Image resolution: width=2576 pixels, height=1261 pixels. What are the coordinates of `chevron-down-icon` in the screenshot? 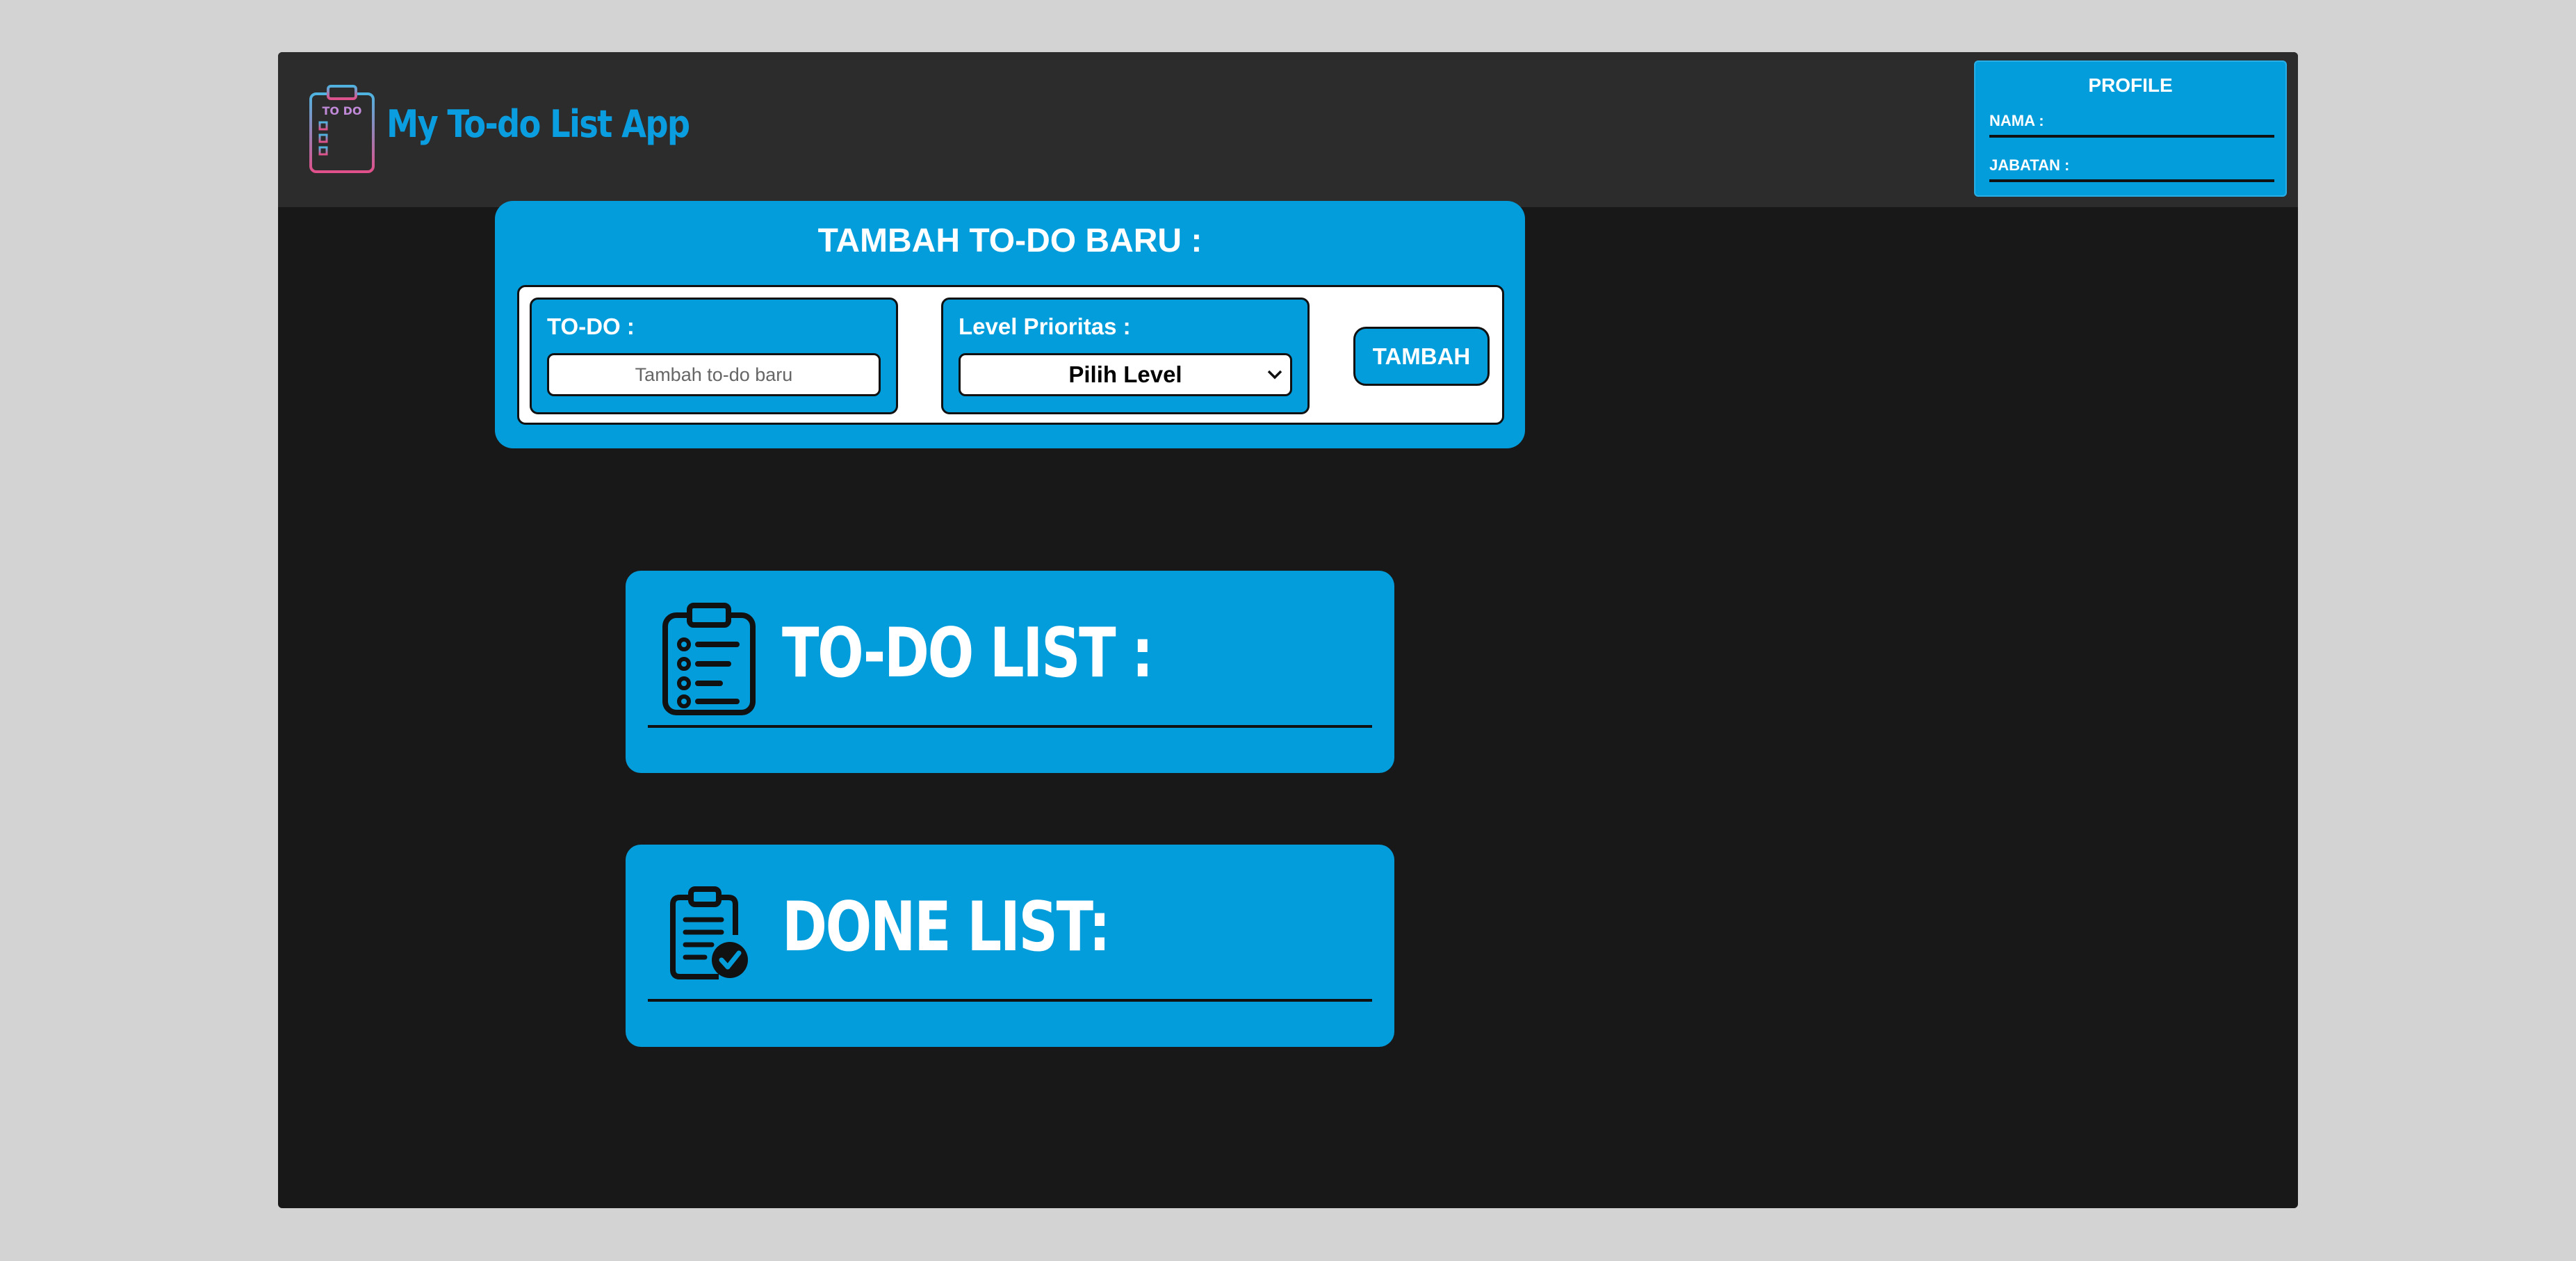 It's located at (1274, 375).